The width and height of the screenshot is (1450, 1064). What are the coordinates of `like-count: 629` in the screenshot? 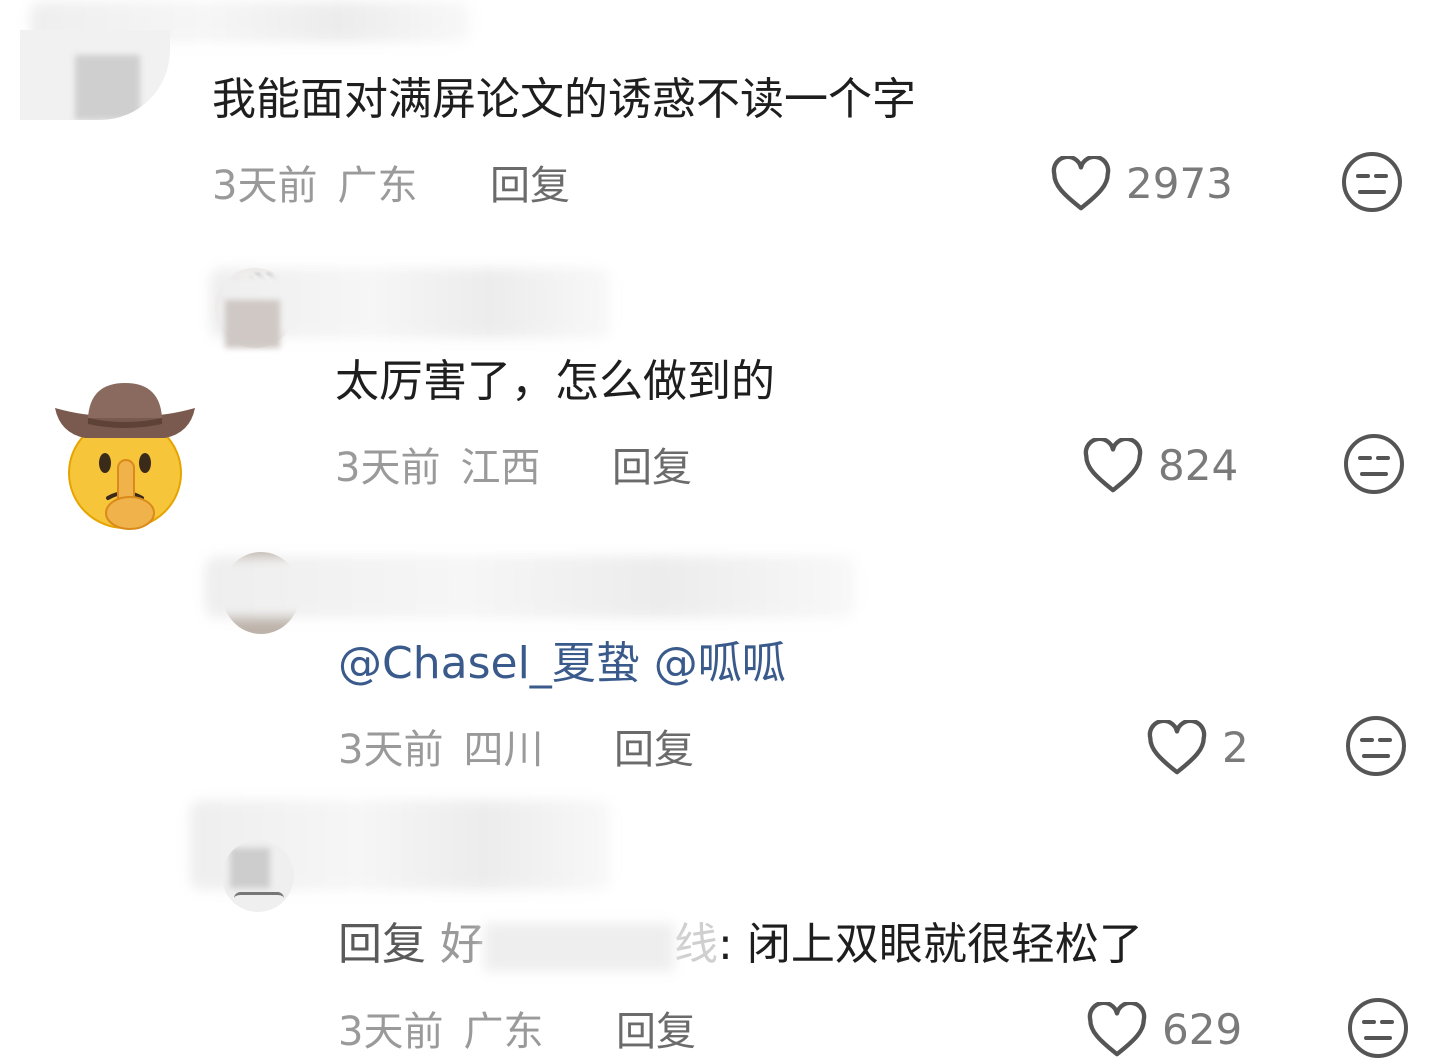 It's located at (1202, 1029).